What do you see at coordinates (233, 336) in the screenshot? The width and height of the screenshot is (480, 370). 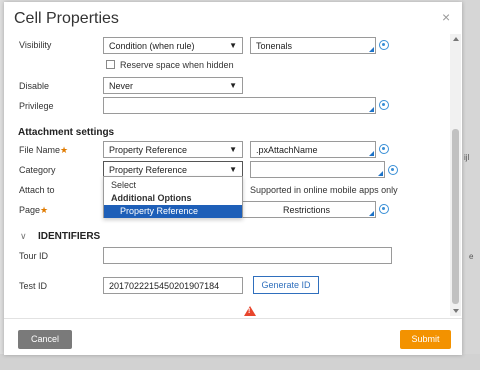 I see `dialog-footer: Cancel Submit` at bounding box center [233, 336].